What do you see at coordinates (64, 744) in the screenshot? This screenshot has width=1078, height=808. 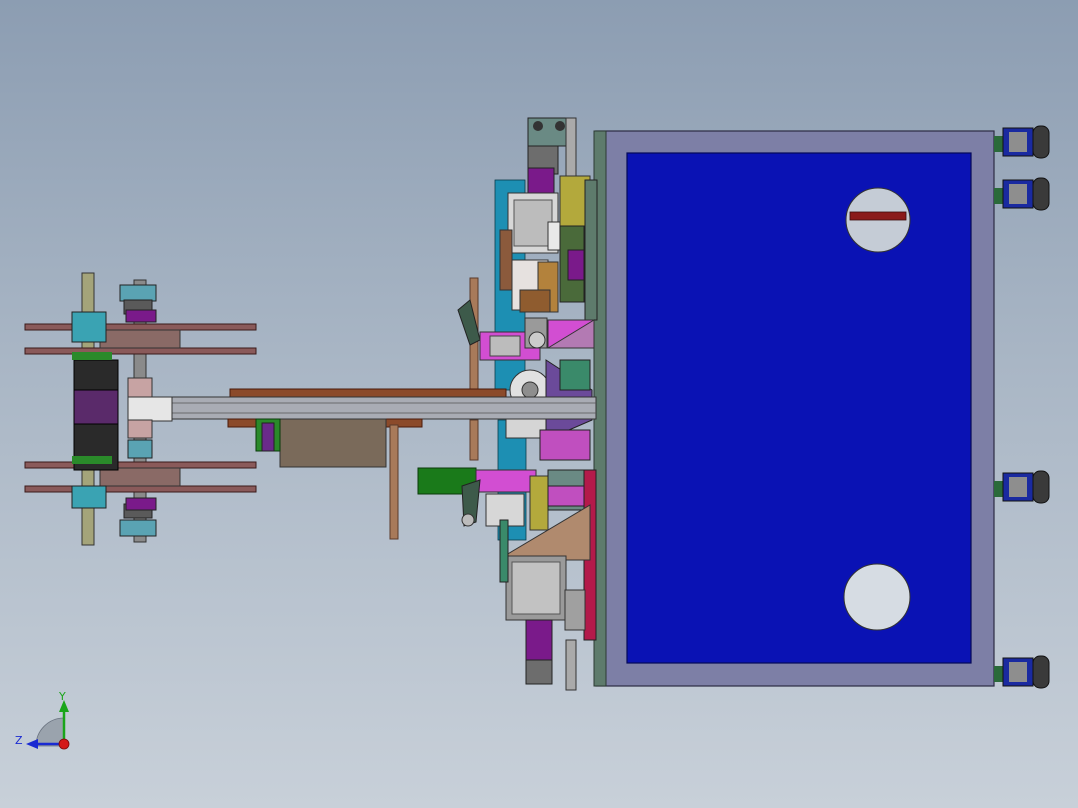 I see `x-axis-dot` at bounding box center [64, 744].